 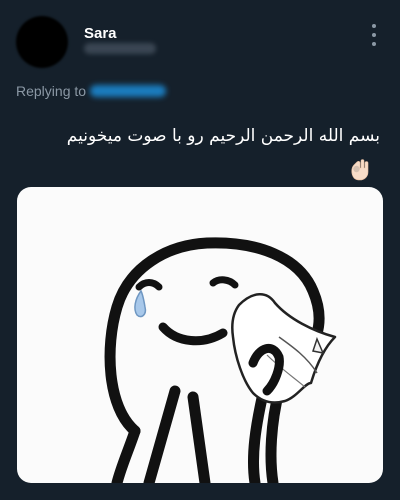 I want to click on replying-to-label: Replying to, so click(x=51, y=91).